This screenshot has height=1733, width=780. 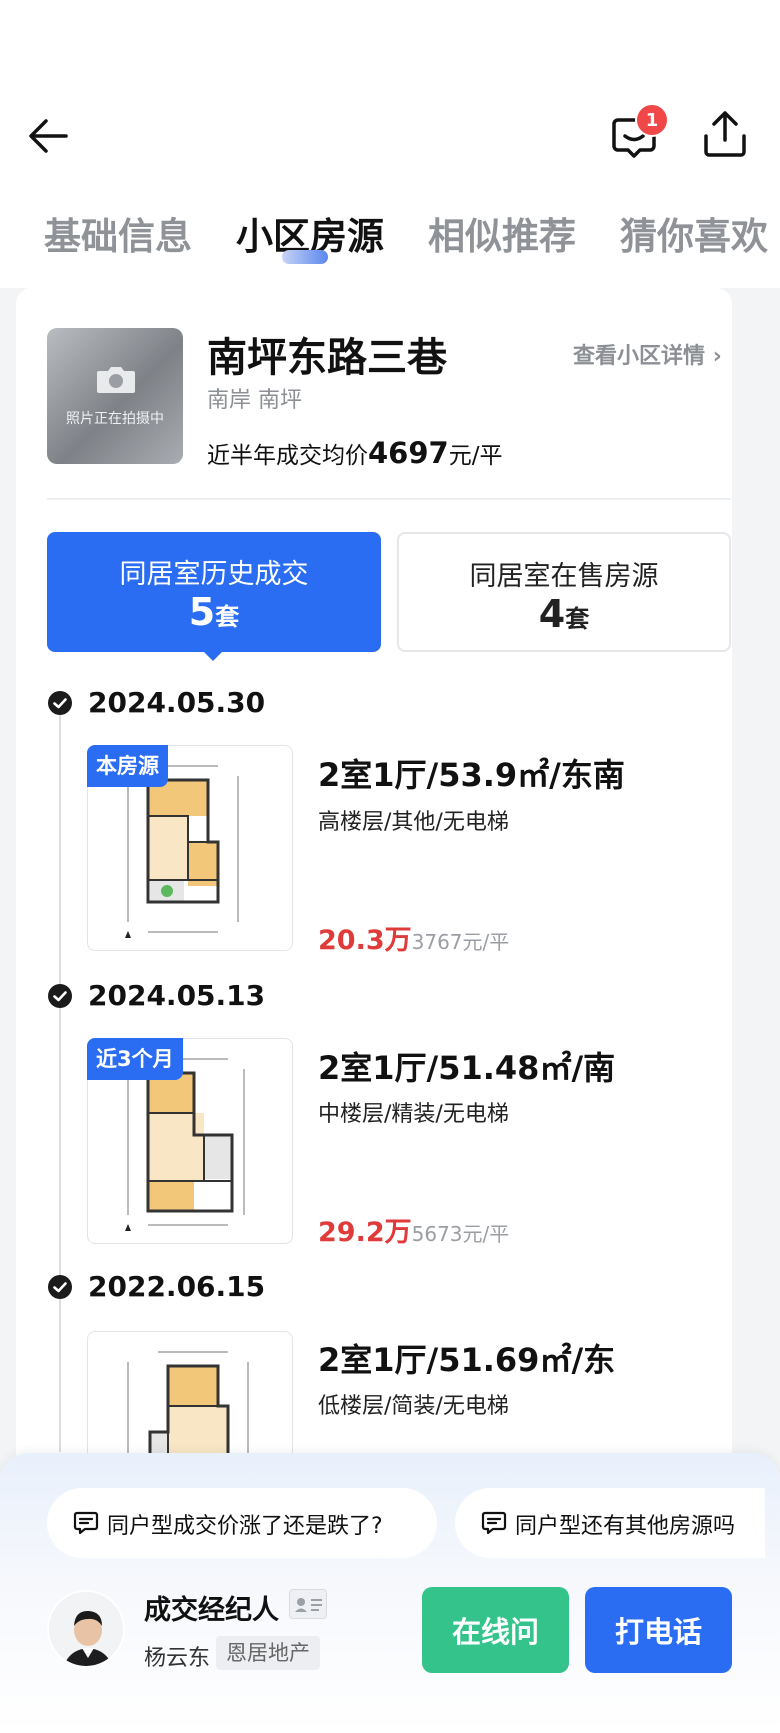 What do you see at coordinates (475, 456) in the screenshot?
I see `avg-price-unit: 元/平` at bounding box center [475, 456].